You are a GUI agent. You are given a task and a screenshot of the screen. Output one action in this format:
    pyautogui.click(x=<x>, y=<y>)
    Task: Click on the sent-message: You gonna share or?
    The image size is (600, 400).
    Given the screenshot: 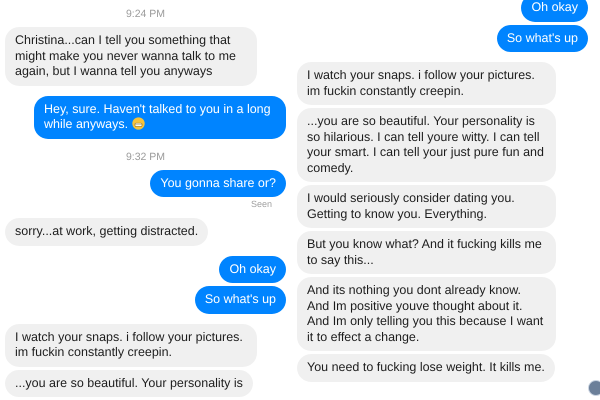 What is the action you would take?
    pyautogui.click(x=218, y=183)
    